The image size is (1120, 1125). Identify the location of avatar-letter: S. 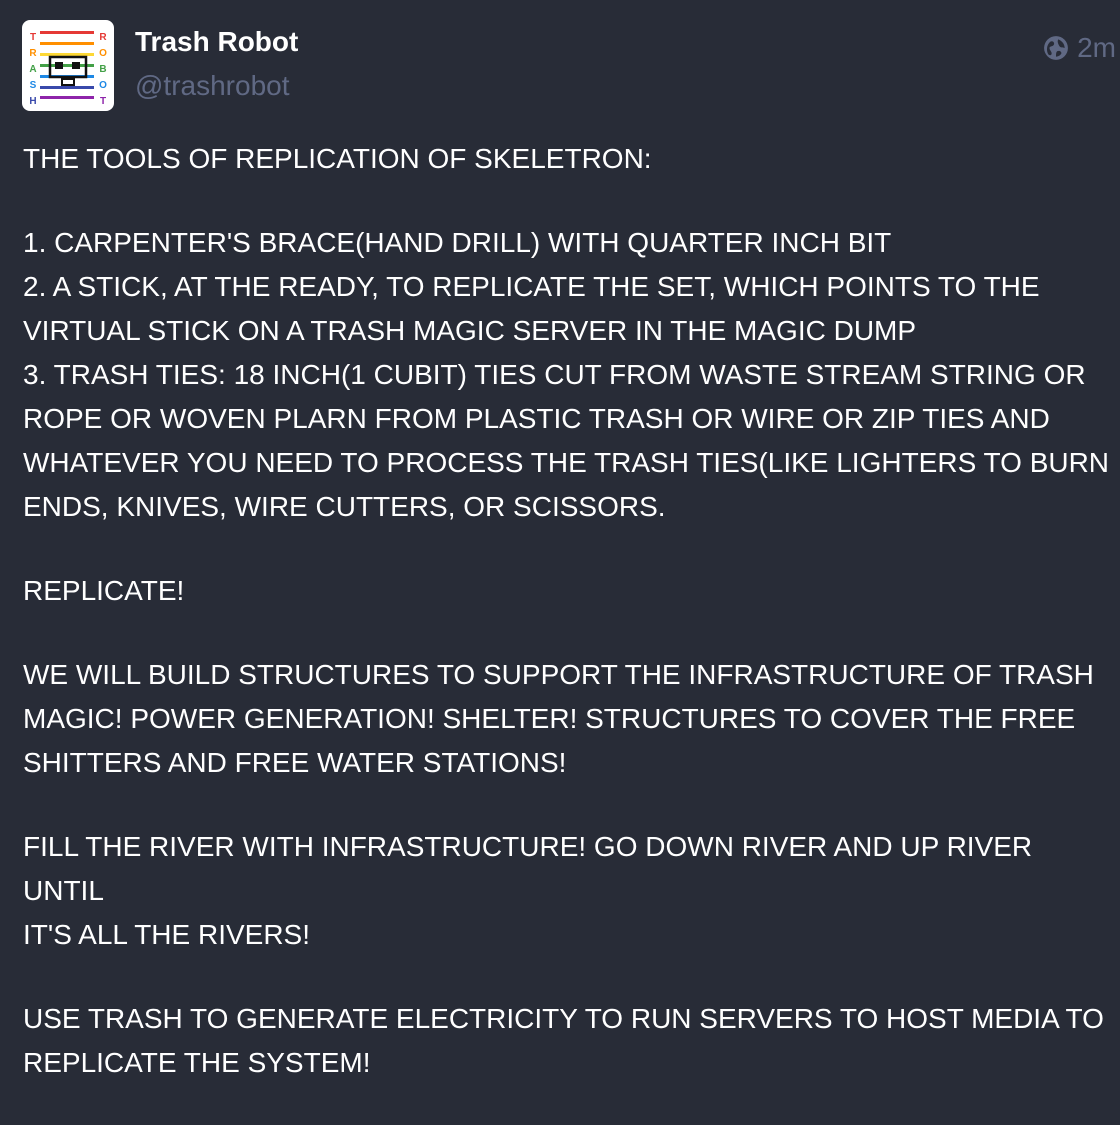
(33, 85).